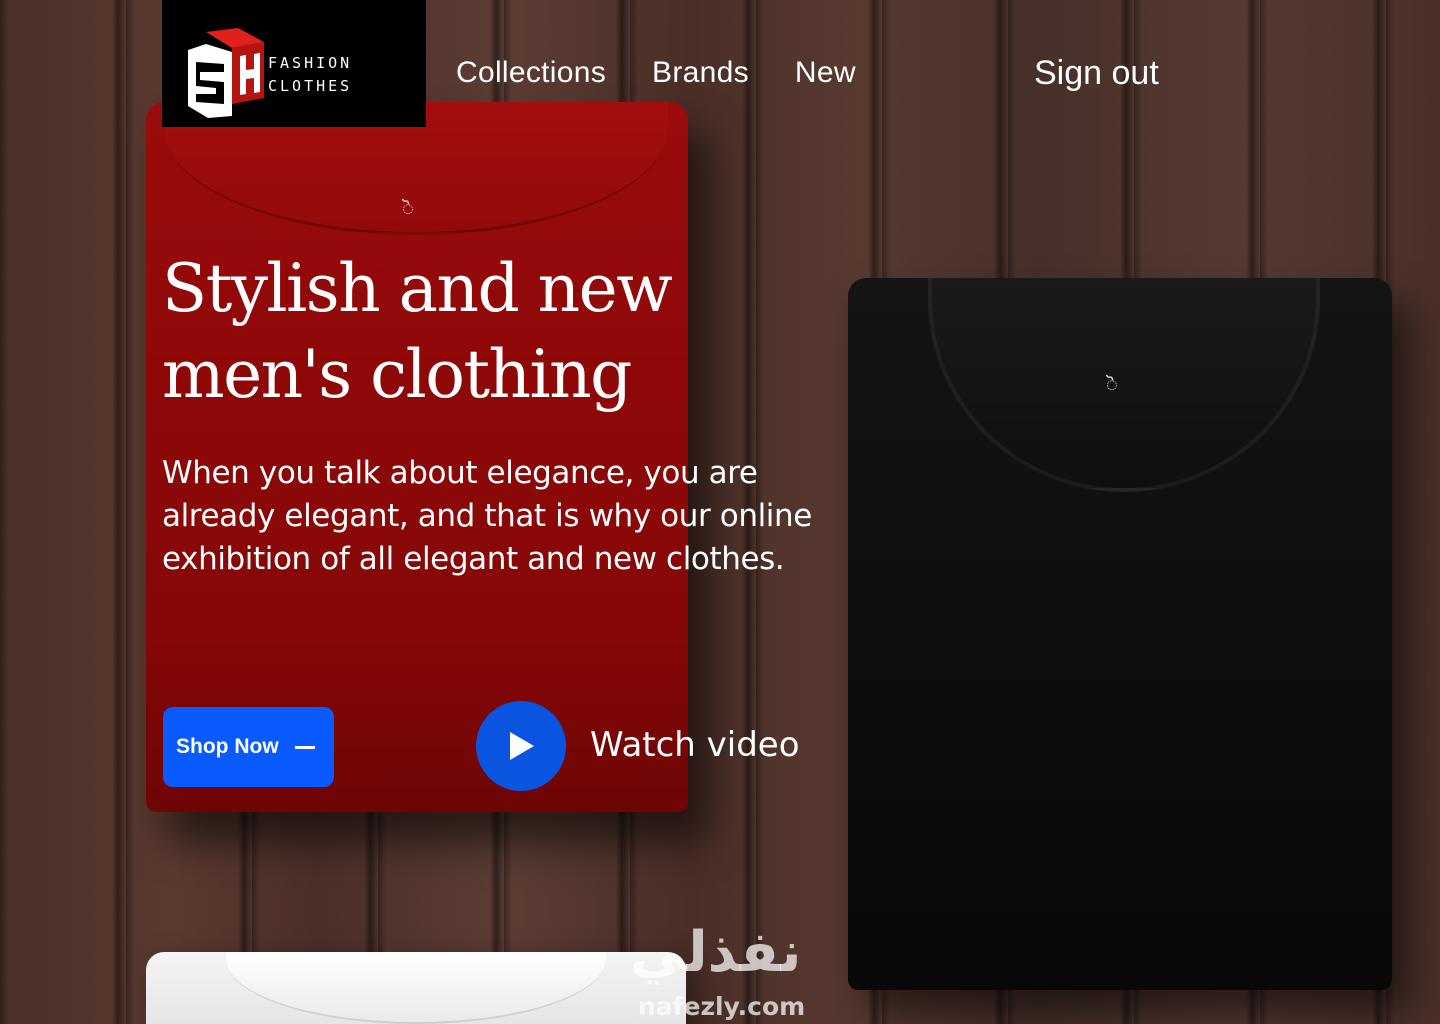  I want to click on main-nav: Collections Brands New, so click(656, 73).